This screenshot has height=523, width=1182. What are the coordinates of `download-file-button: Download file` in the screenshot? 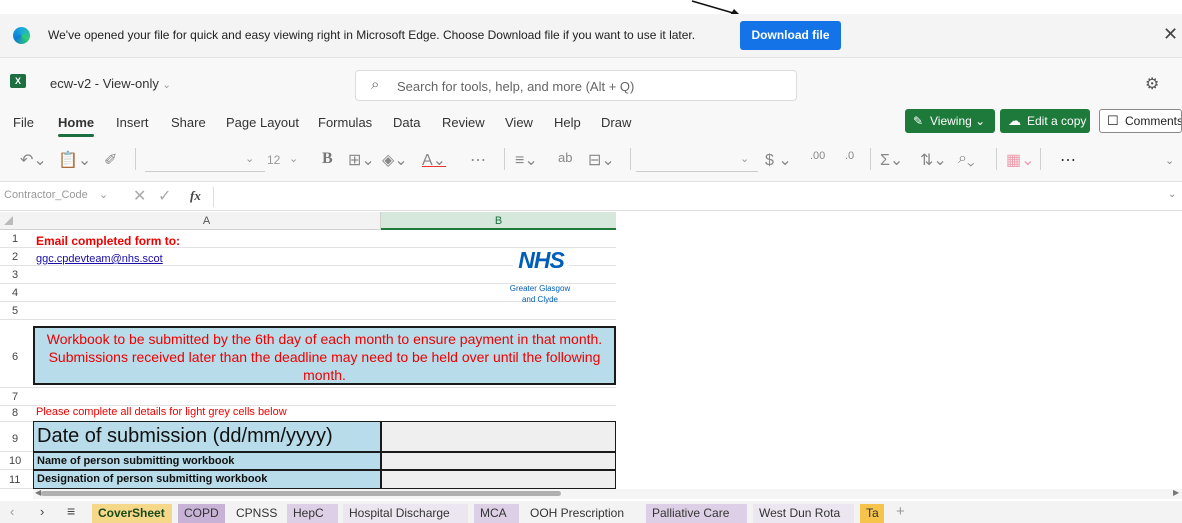 It's located at (790, 35).